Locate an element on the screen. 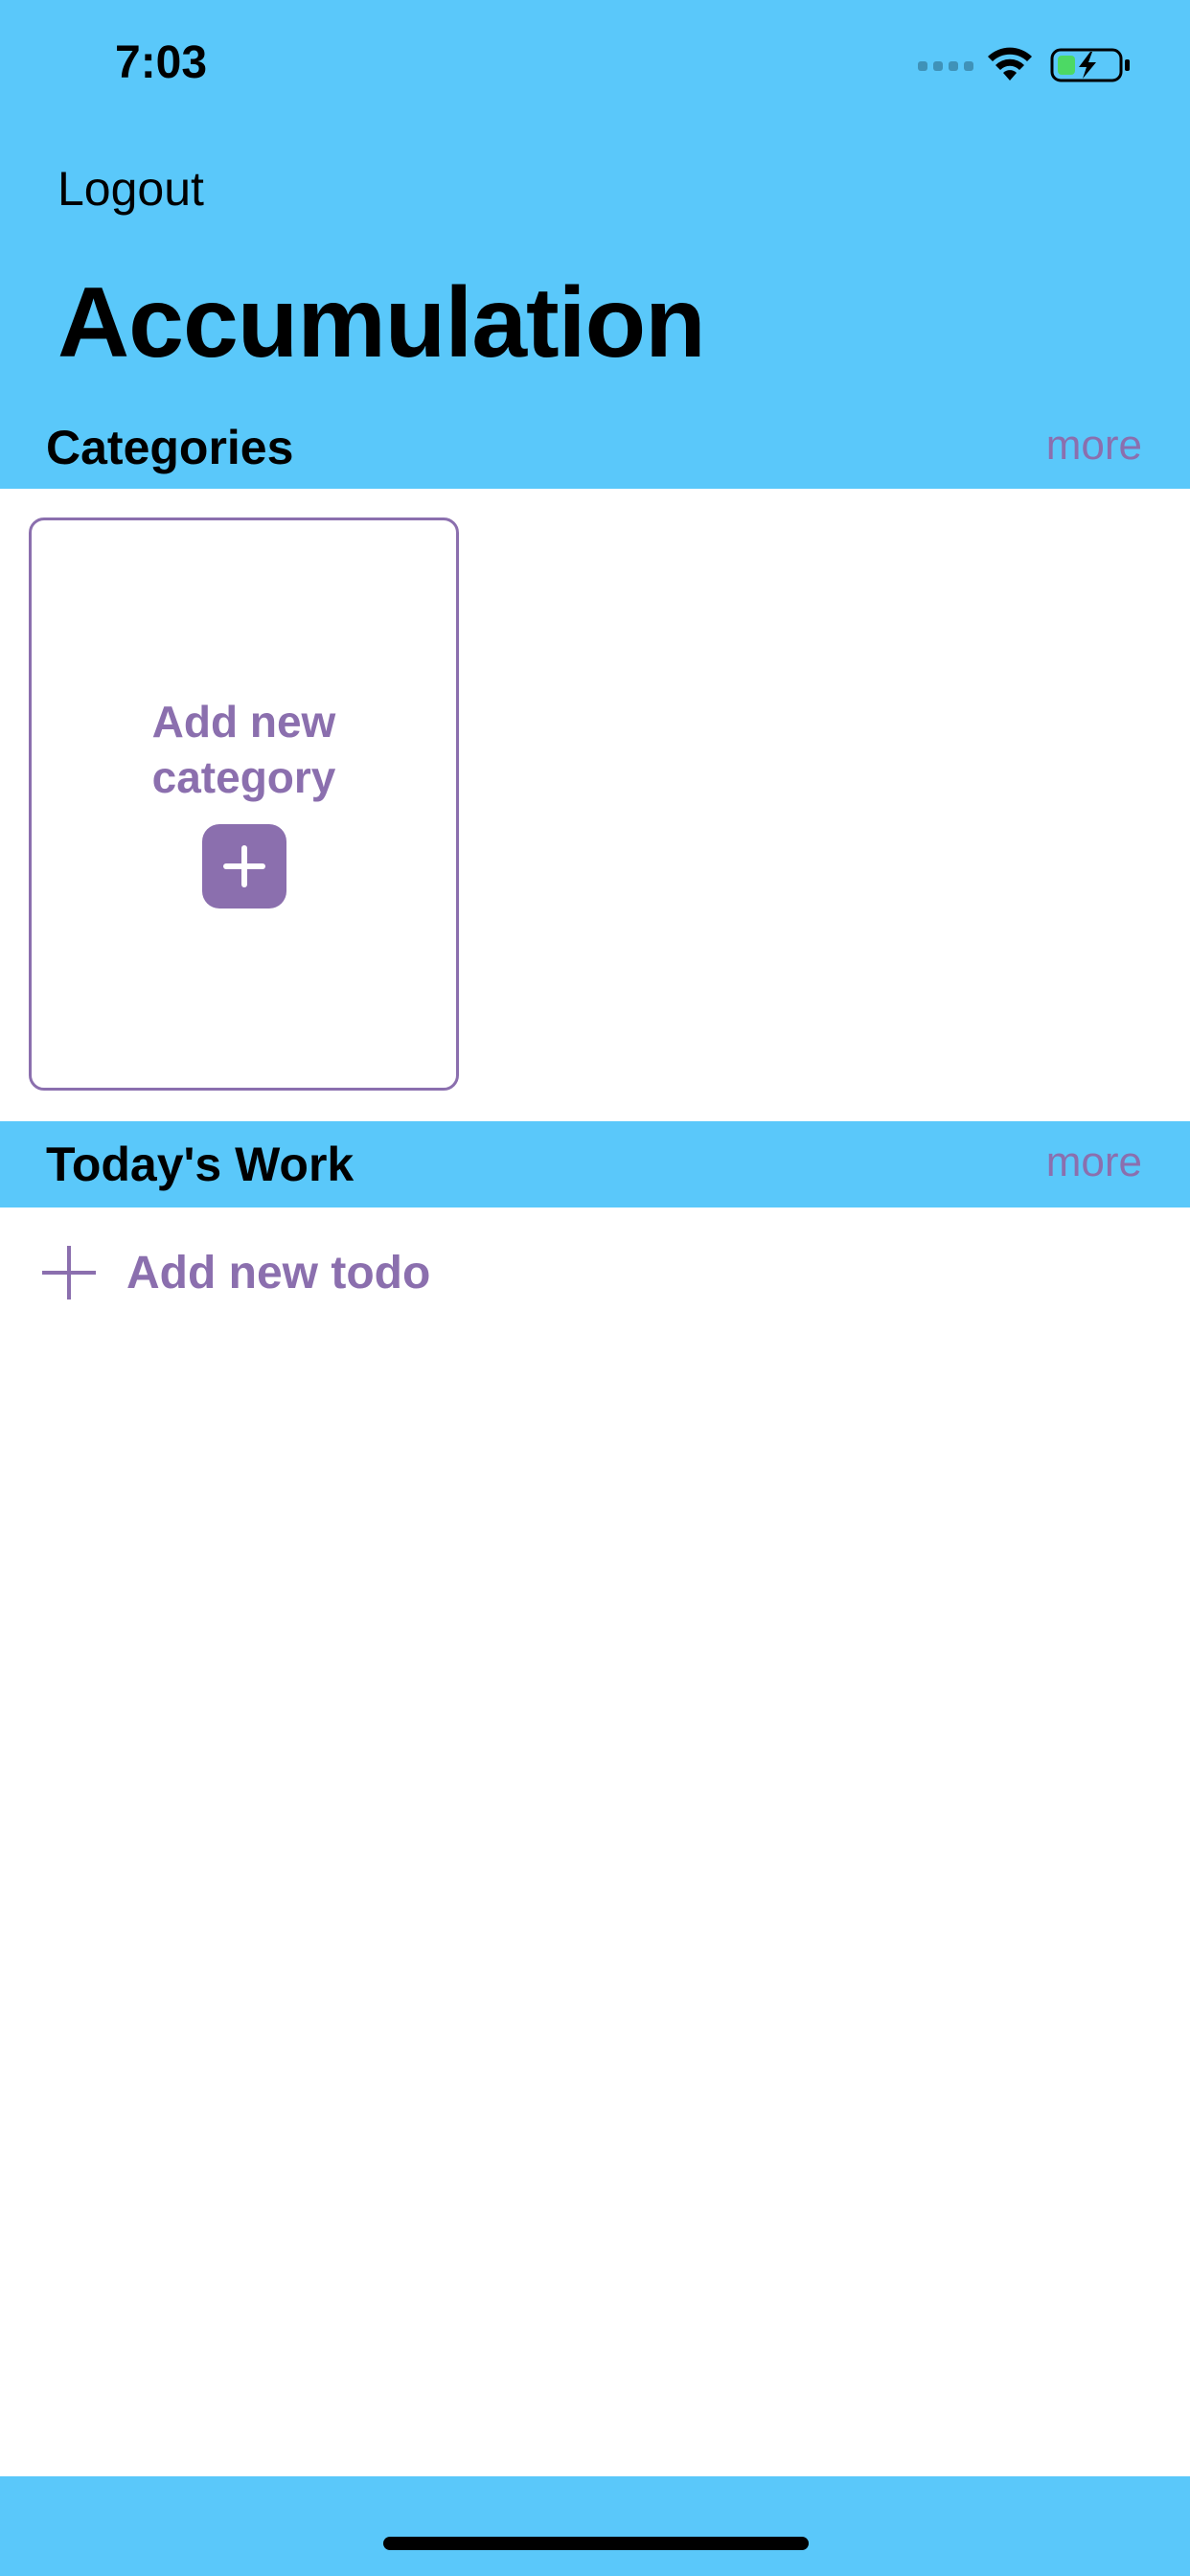 Image resolution: width=1190 pixels, height=2576 pixels. add-category-label: Add new category is located at coordinates (244, 749).